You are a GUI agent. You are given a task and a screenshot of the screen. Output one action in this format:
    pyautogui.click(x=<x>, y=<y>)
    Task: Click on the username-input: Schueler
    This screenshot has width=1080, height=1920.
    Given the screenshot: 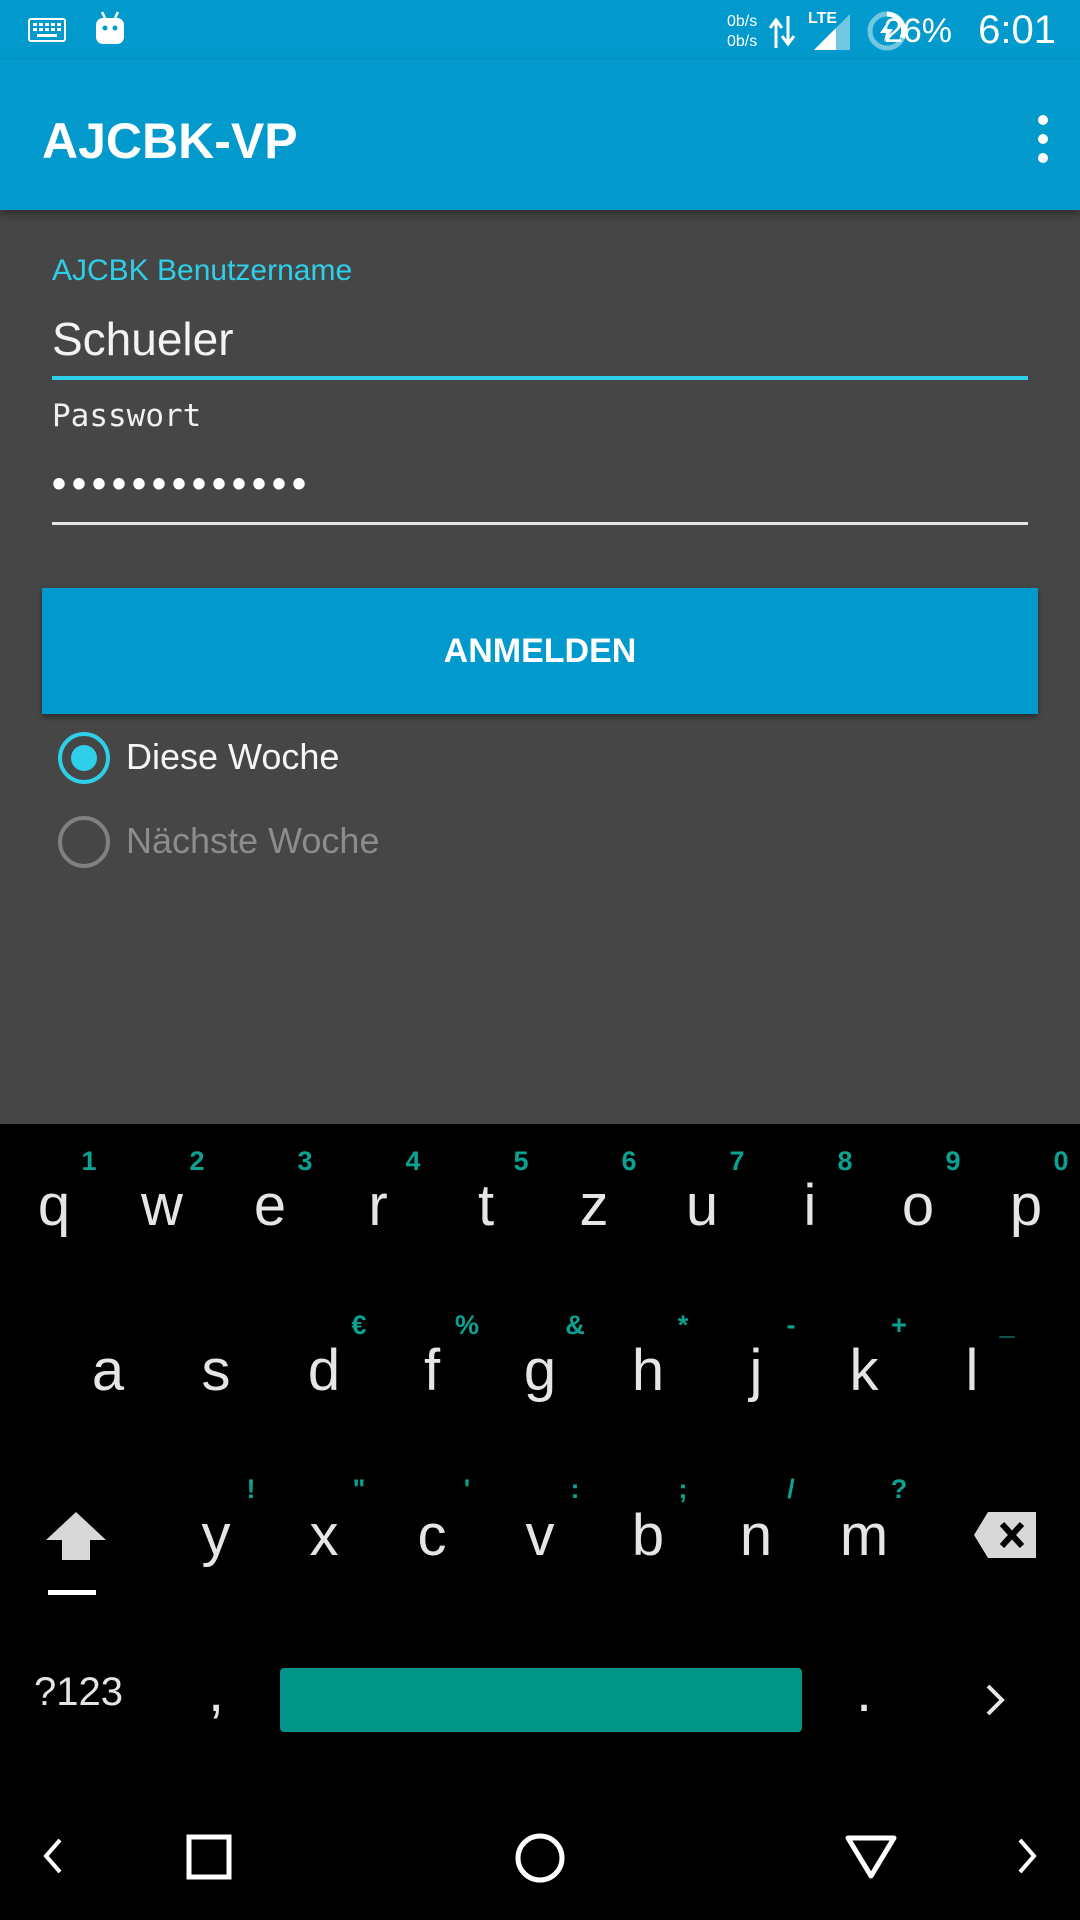 What is the action you would take?
    pyautogui.click(x=540, y=346)
    